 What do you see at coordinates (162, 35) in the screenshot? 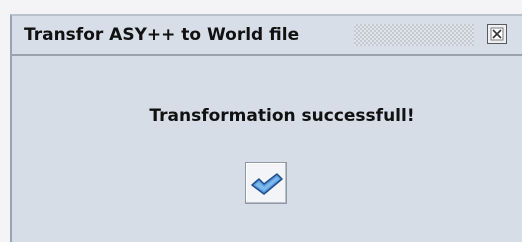
I see `window-title: Transfor ASY++ to World file` at bounding box center [162, 35].